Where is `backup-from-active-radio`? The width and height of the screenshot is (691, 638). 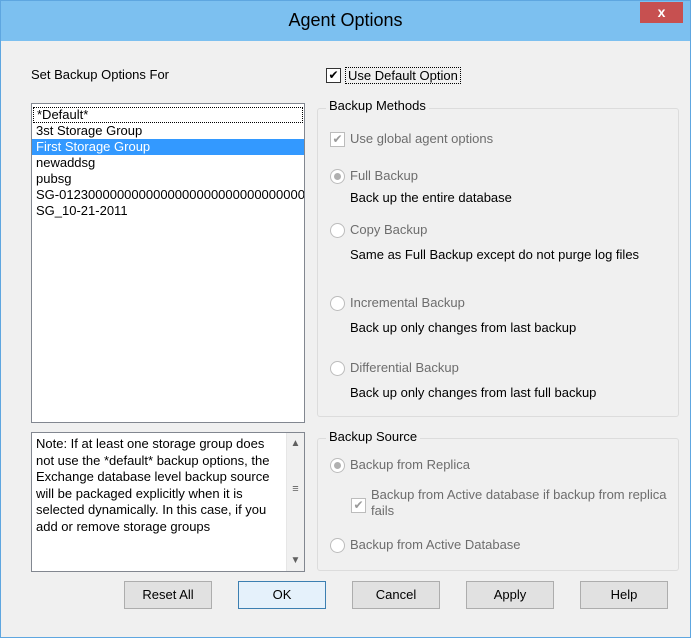
backup-from-active-radio is located at coordinates (337, 545).